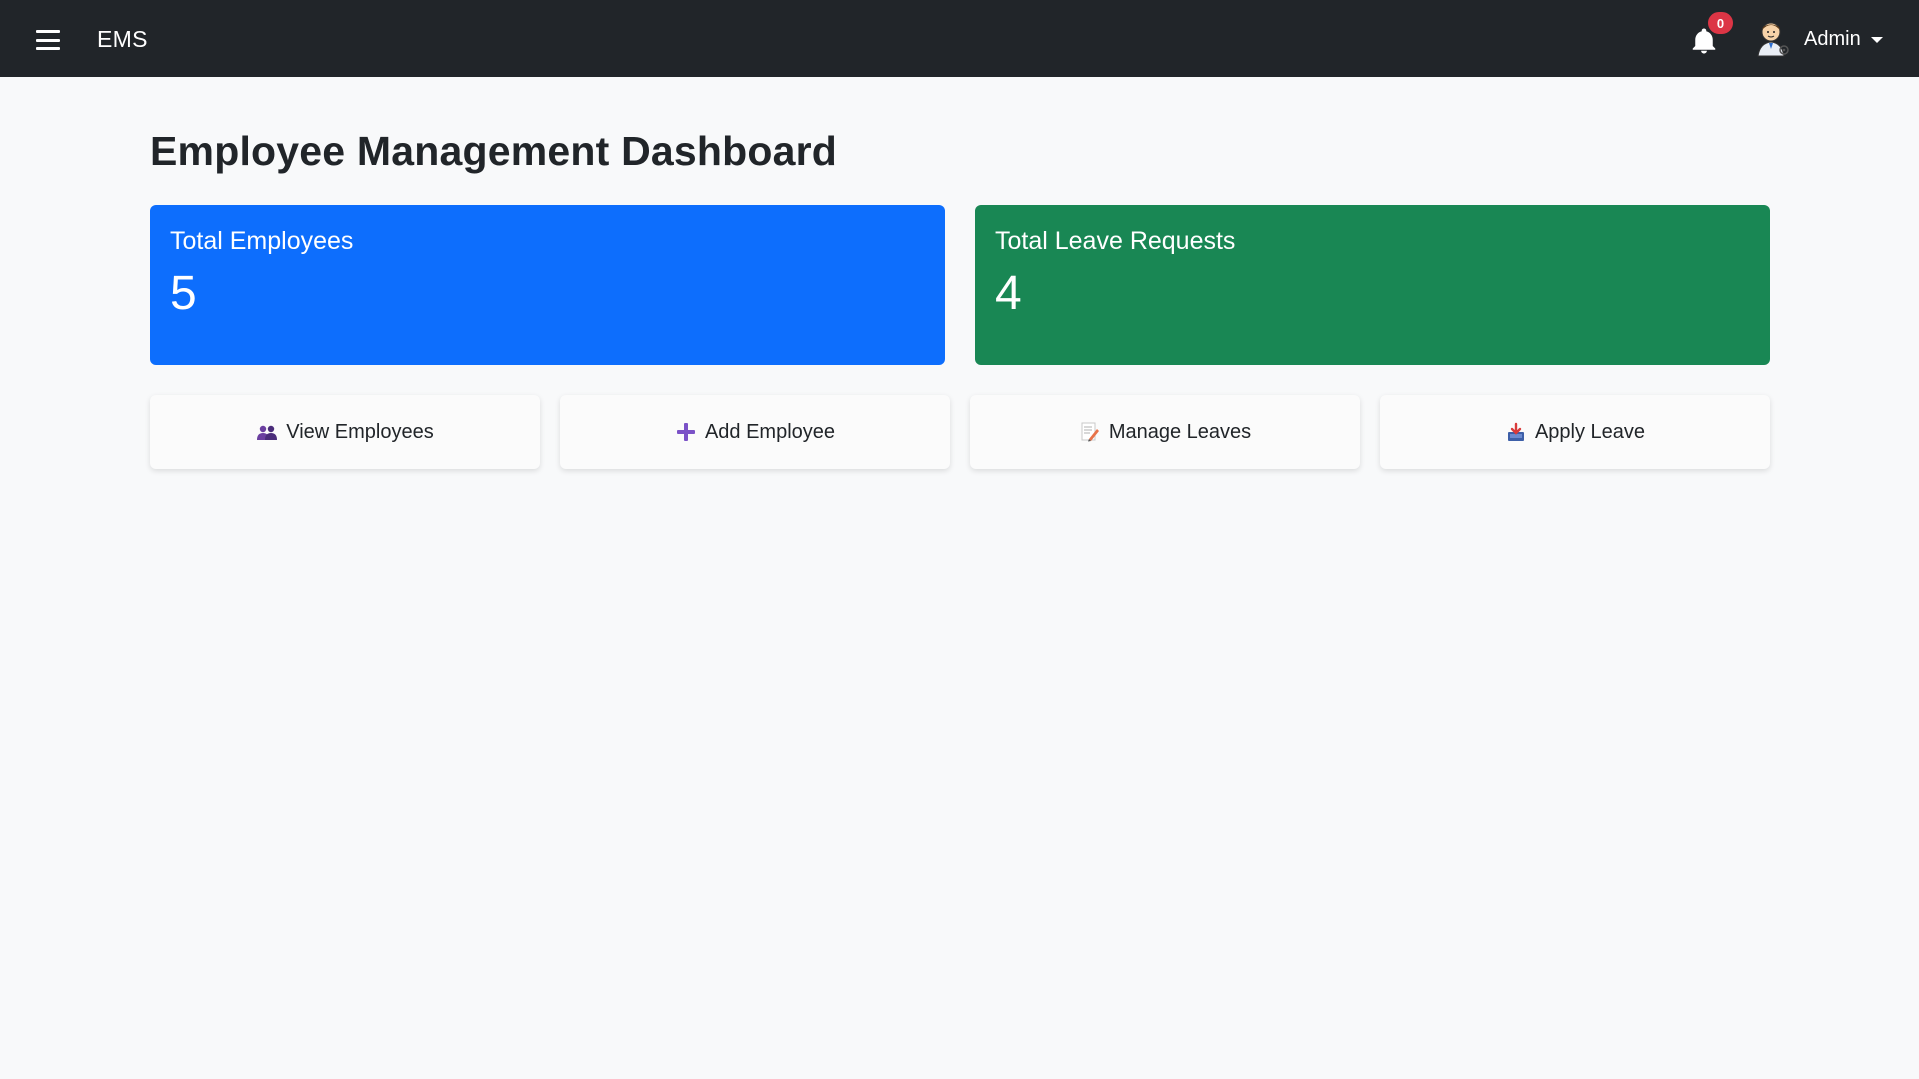 The height and width of the screenshot is (1079, 1919). Describe the element at coordinates (1115, 241) in the screenshot. I see `stat-label: Total Leave Requests` at that location.